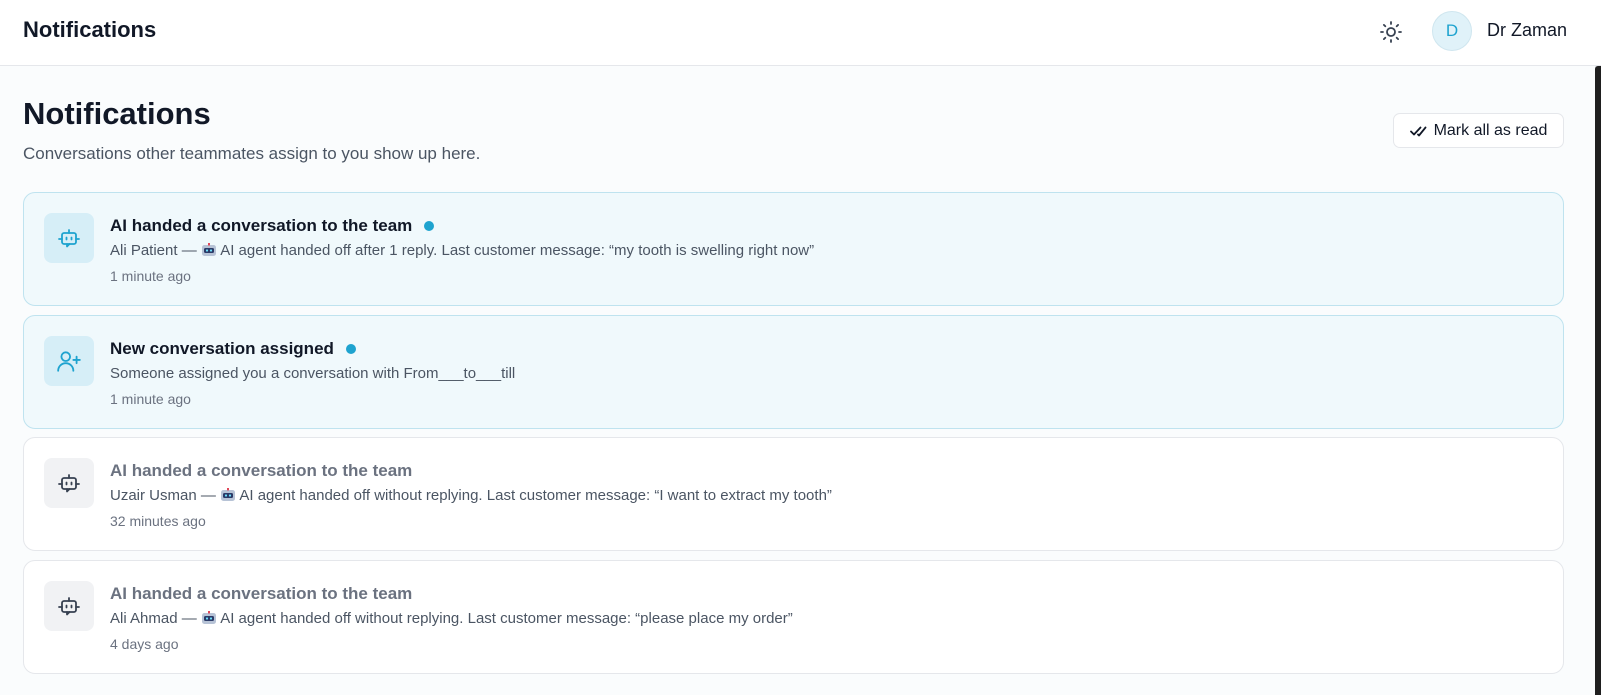 The image size is (1601, 695). What do you see at coordinates (800, 33) in the screenshot?
I see `top-bar: Notifications D Dr Zaman` at bounding box center [800, 33].